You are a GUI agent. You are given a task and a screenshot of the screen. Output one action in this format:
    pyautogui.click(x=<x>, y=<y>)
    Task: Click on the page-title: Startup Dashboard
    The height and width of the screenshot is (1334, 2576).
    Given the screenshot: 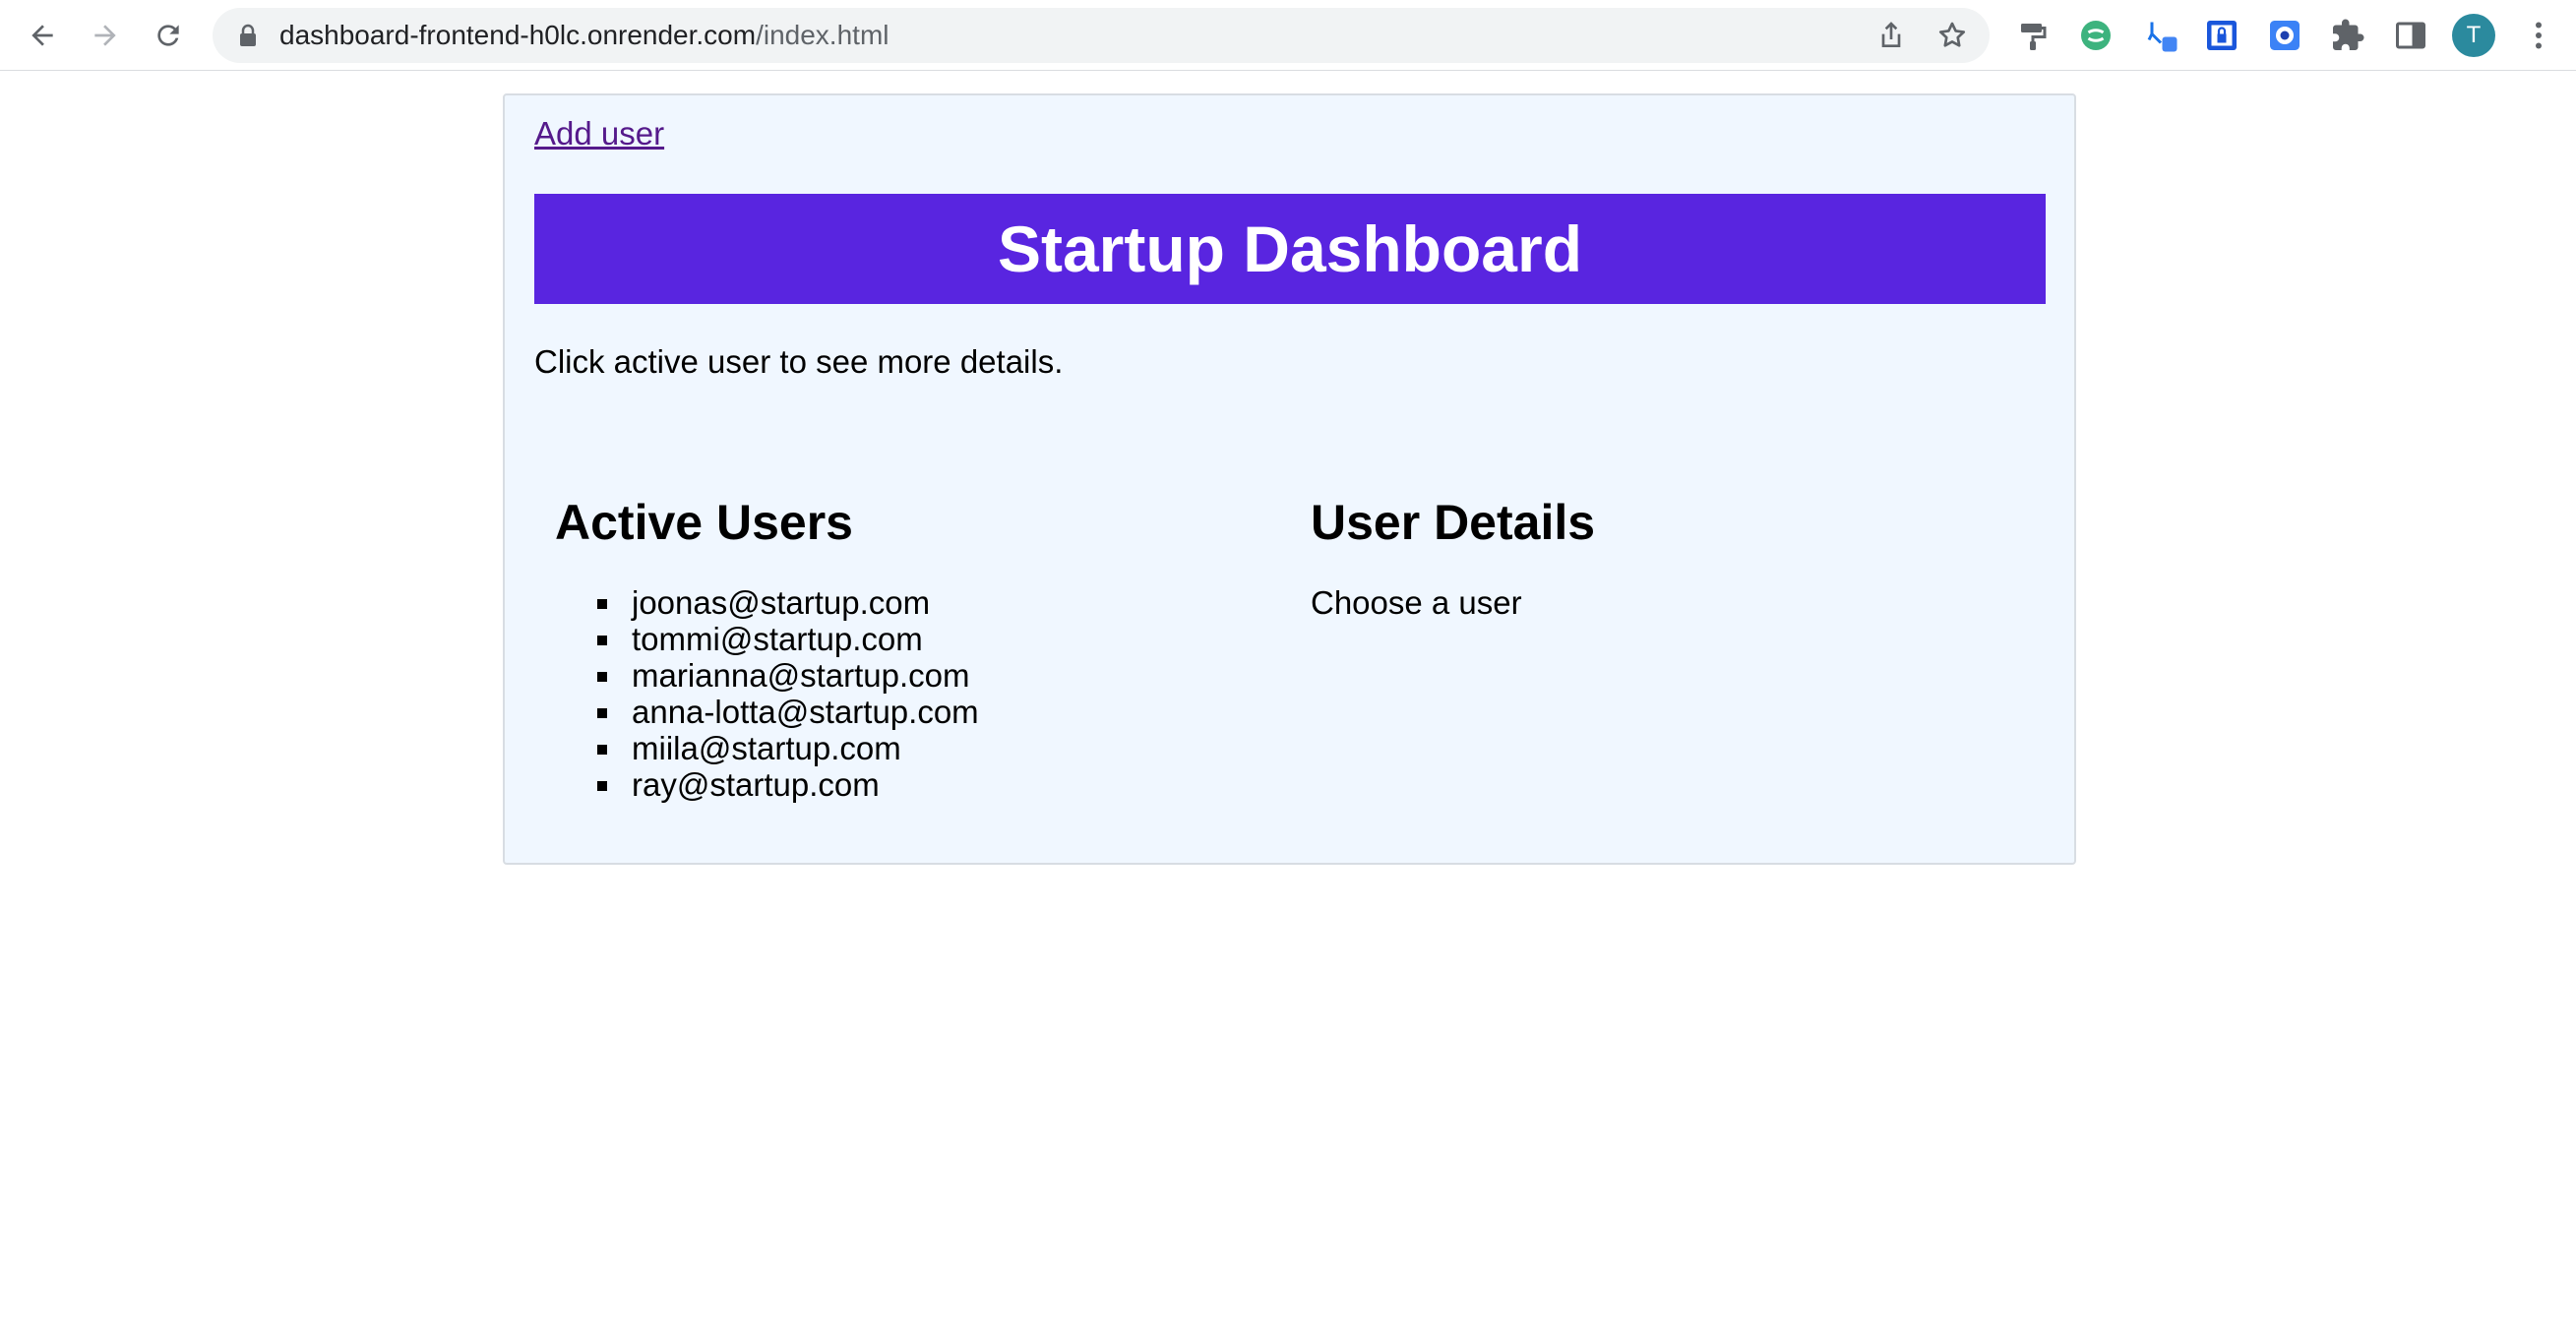 What is the action you would take?
    pyautogui.click(x=1290, y=249)
    